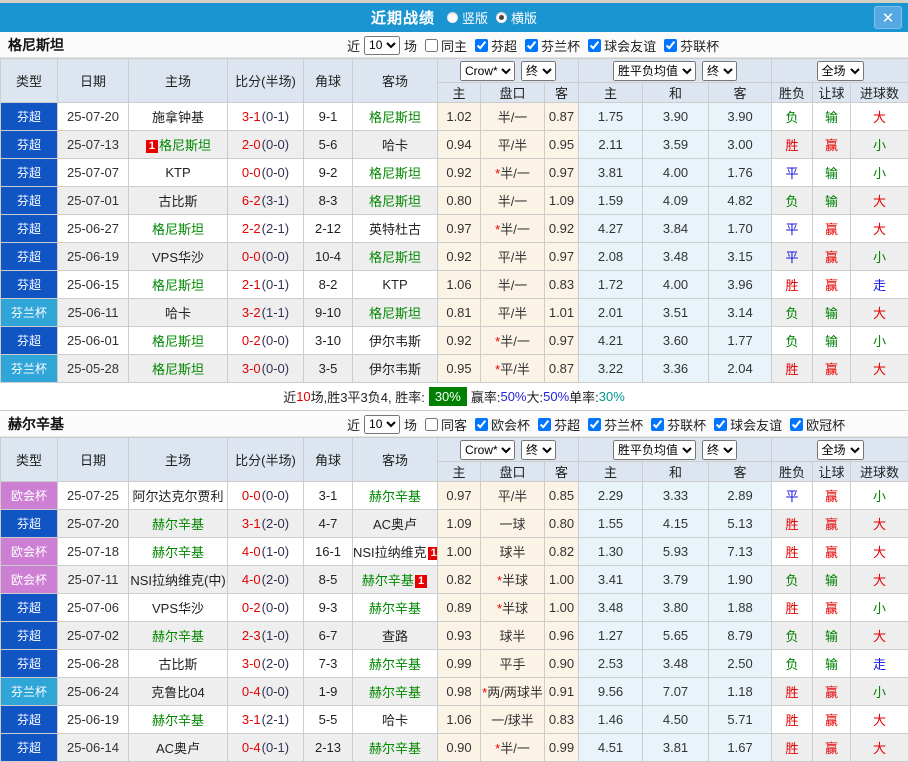 This screenshot has width=908, height=762. What do you see at coordinates (611, 257) in the screenshot?
I see `avg-home-cell: 2.08` at bounding box center [611, 257].